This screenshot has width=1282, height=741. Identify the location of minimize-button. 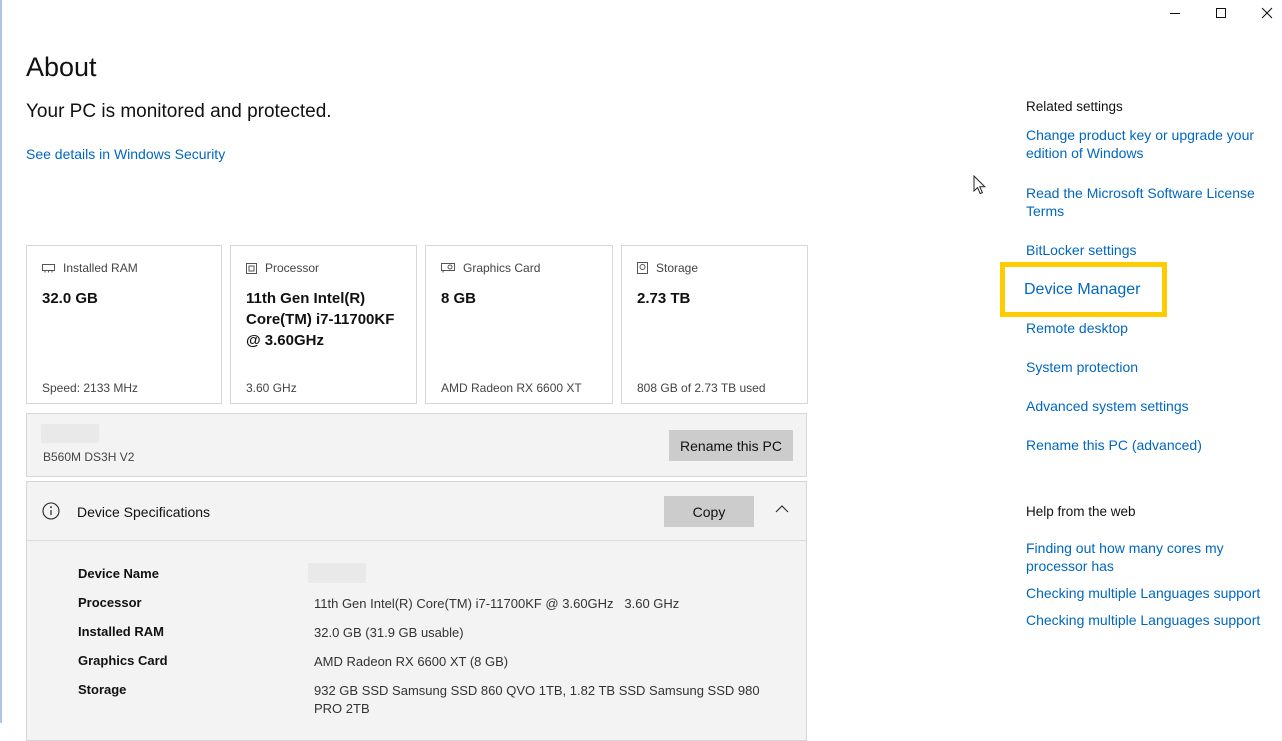
(1175, 13).